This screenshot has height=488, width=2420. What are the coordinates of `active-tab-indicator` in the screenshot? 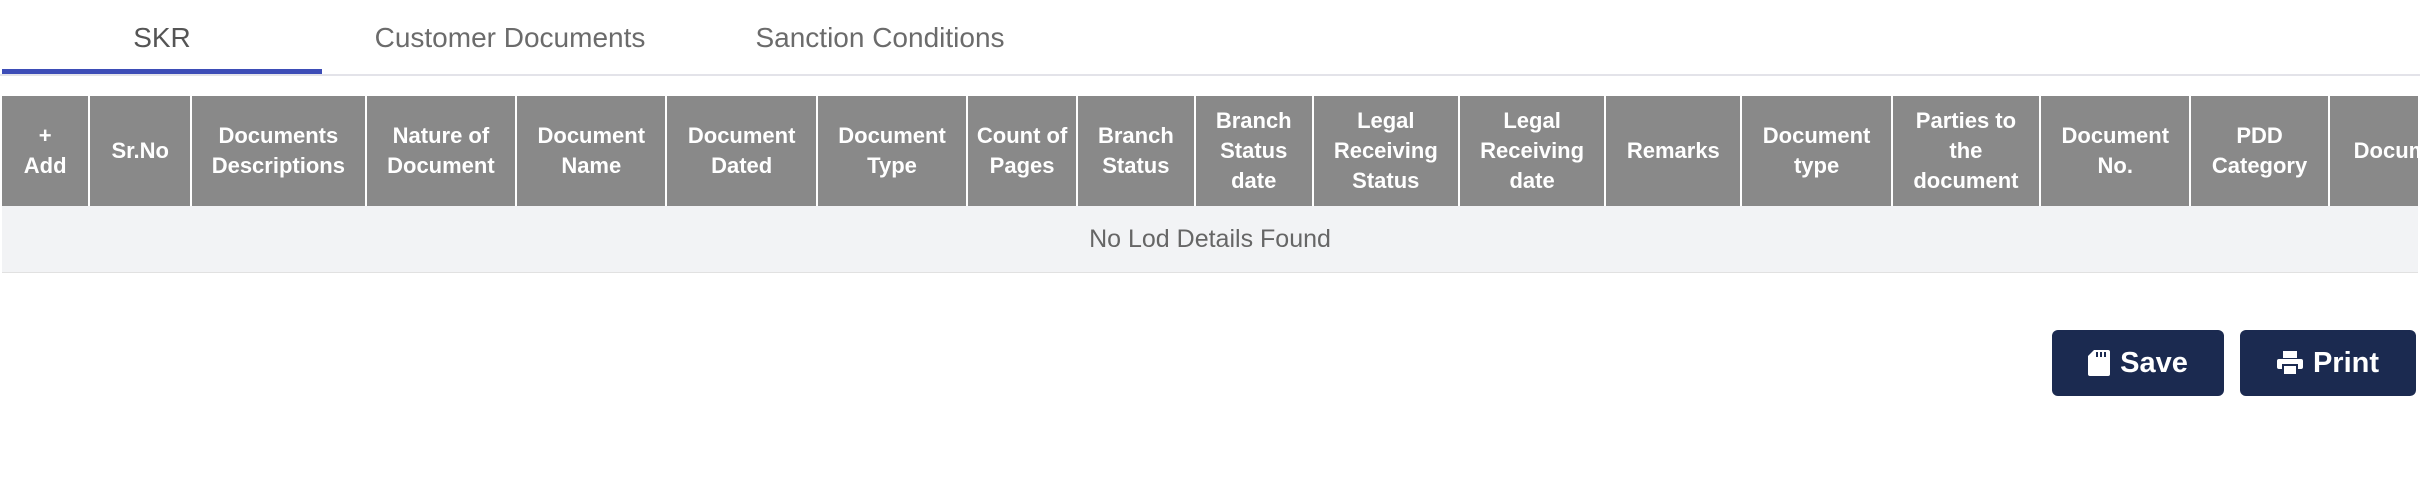 It's located at (162, 71).